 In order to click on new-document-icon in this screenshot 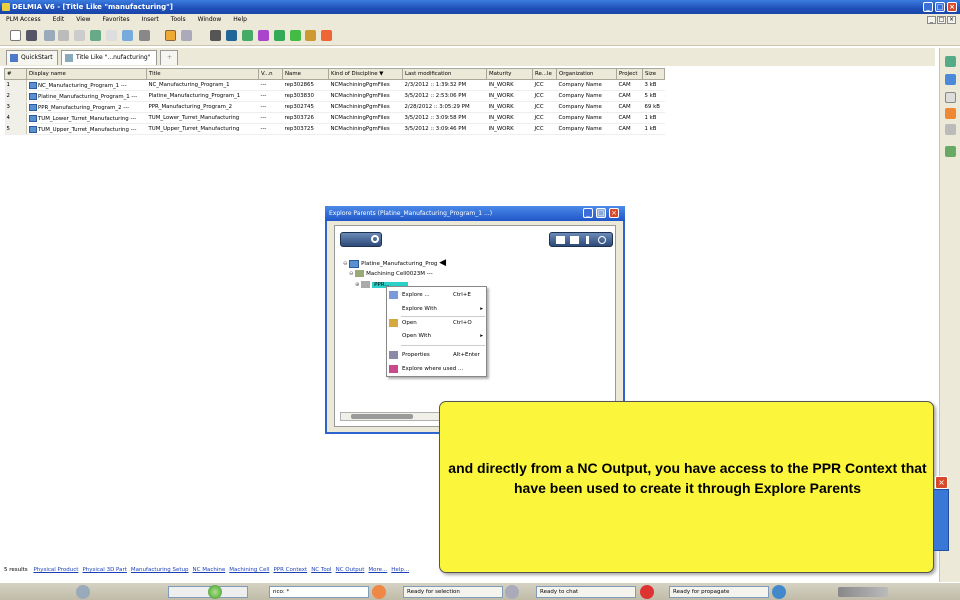, I will do `click(15, 35)`.